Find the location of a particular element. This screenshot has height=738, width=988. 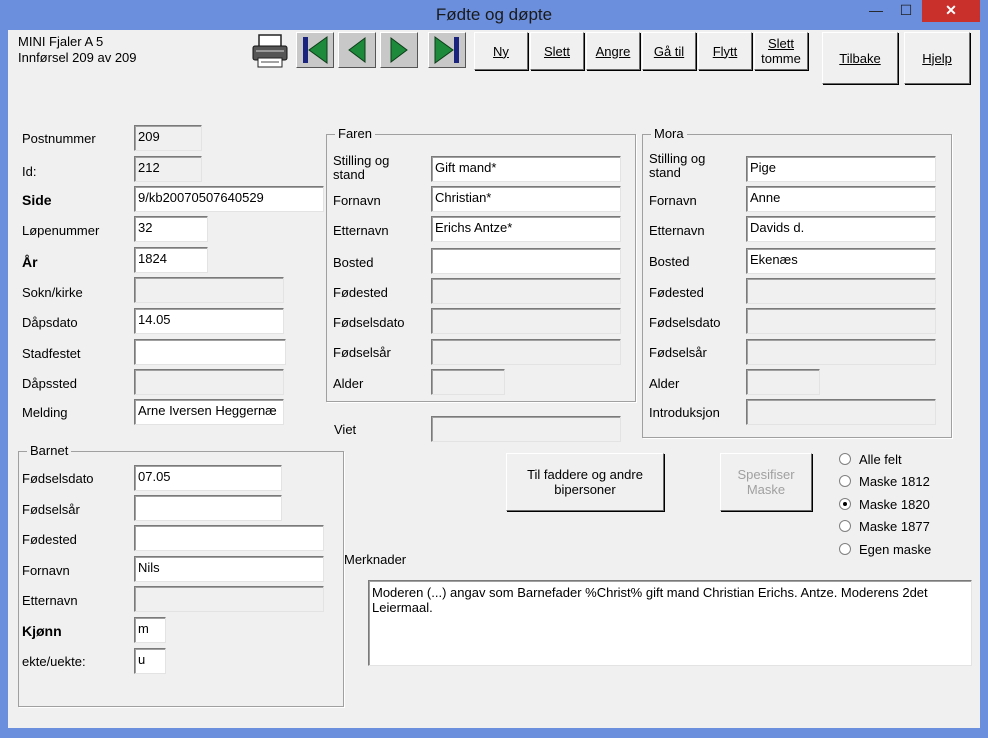

ekte-field: u is located at coordinates (150, 661).